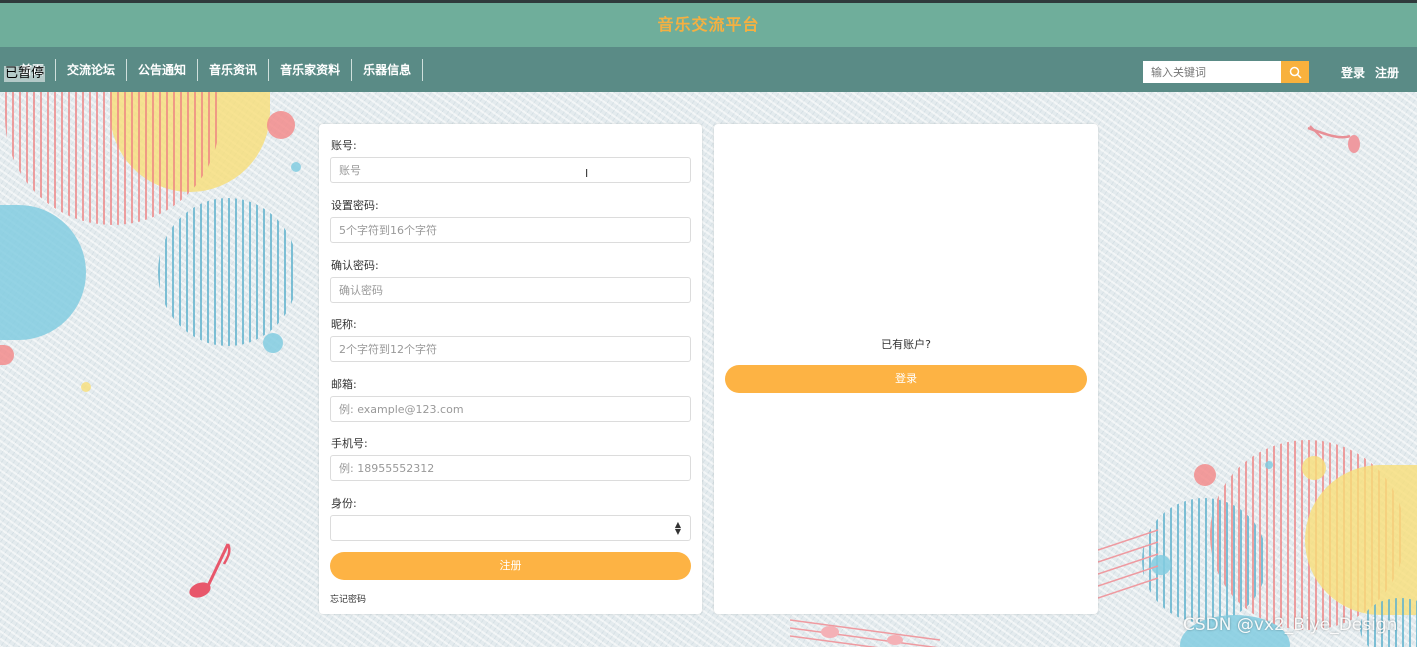 Image resolution: width=1417 pixels, height=647 pixels. I want to click on nav-menu: 首页 交流论坛 公告通知 音乐资讯 音乐家资料 乐器信息, so click(212, 69).